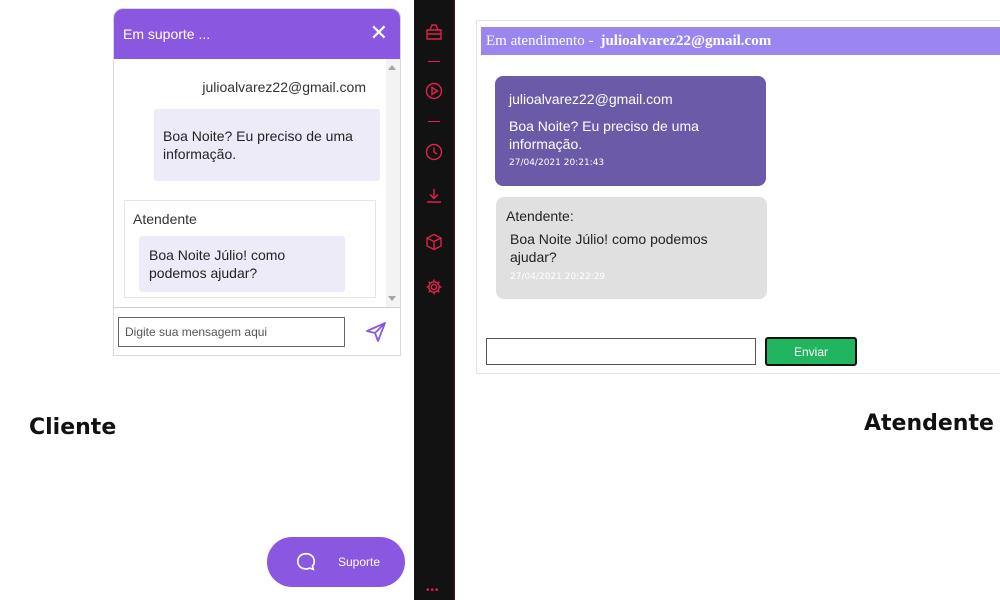 The height and width of the screenshot is (600, 1000). I want to click on cube-icon, so click(434, 242).